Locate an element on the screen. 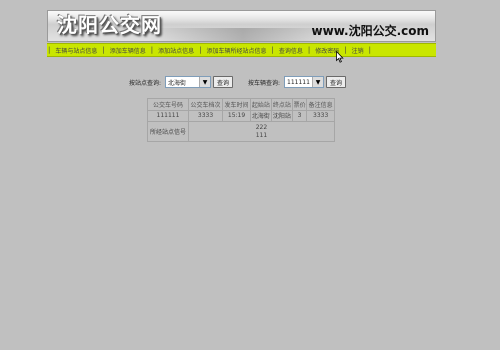 This screenshot has height=350, width=500. nav-label: 添加车辆信息 is located at coordinates (127, 51).